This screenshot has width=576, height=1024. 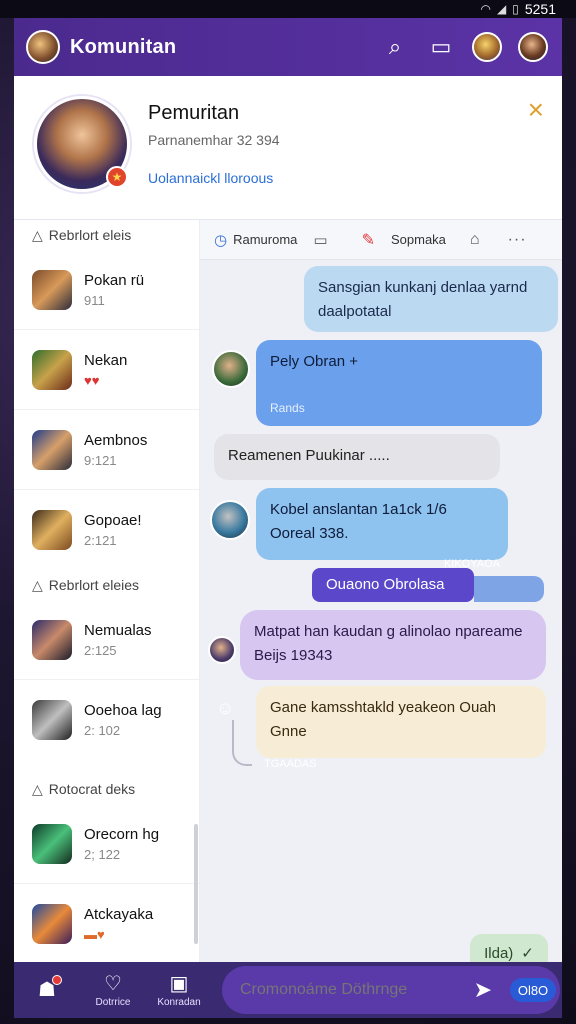 What do you see at coordinates (106, 640) in the screenshot?
I see `contact-item: Nemualas 2:125` at bounding box center [106, 640].